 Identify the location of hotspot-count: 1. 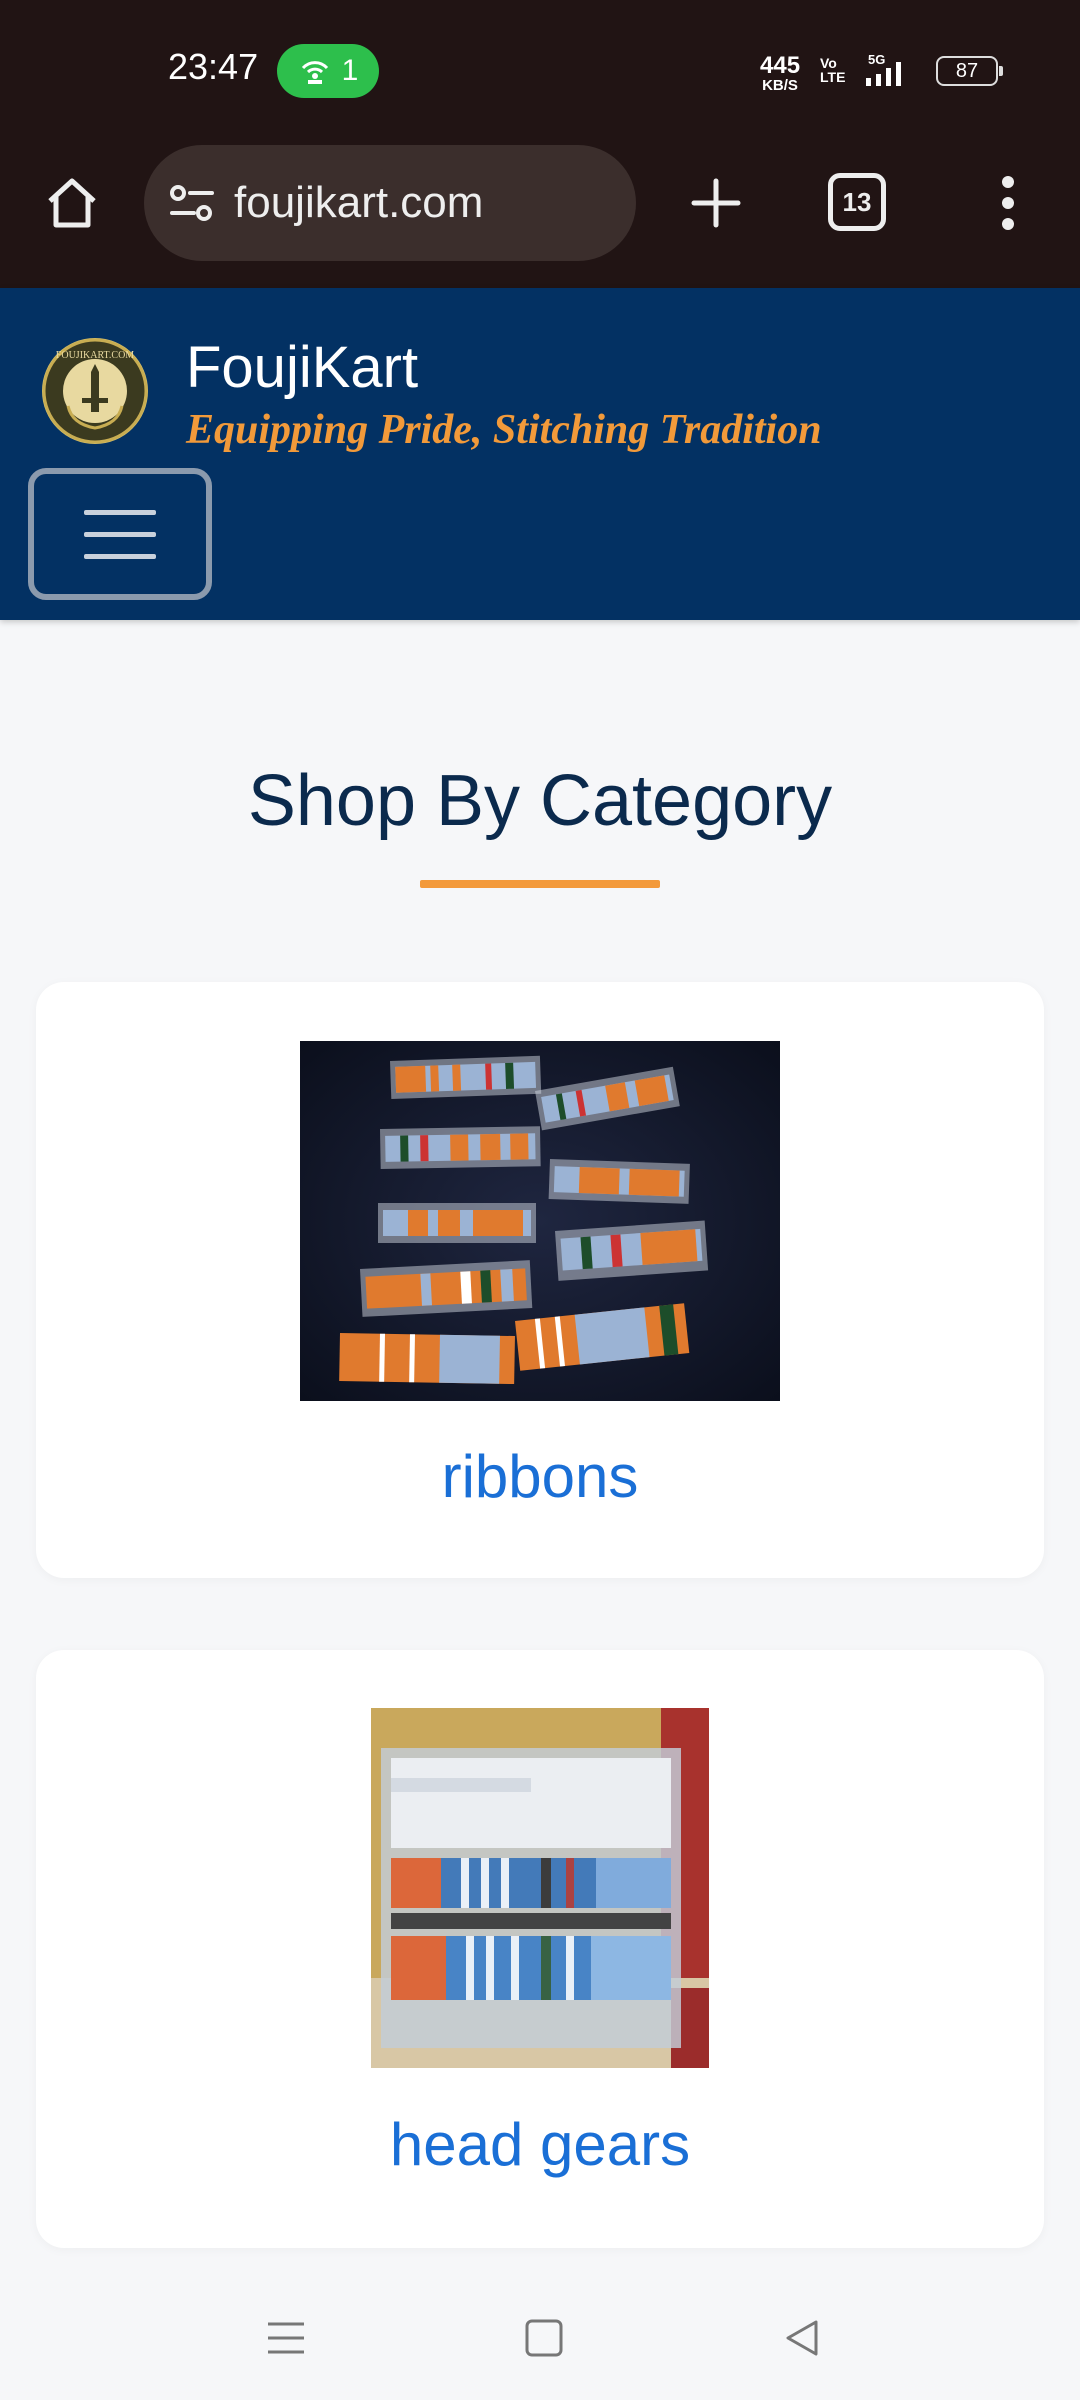
(350, 70).